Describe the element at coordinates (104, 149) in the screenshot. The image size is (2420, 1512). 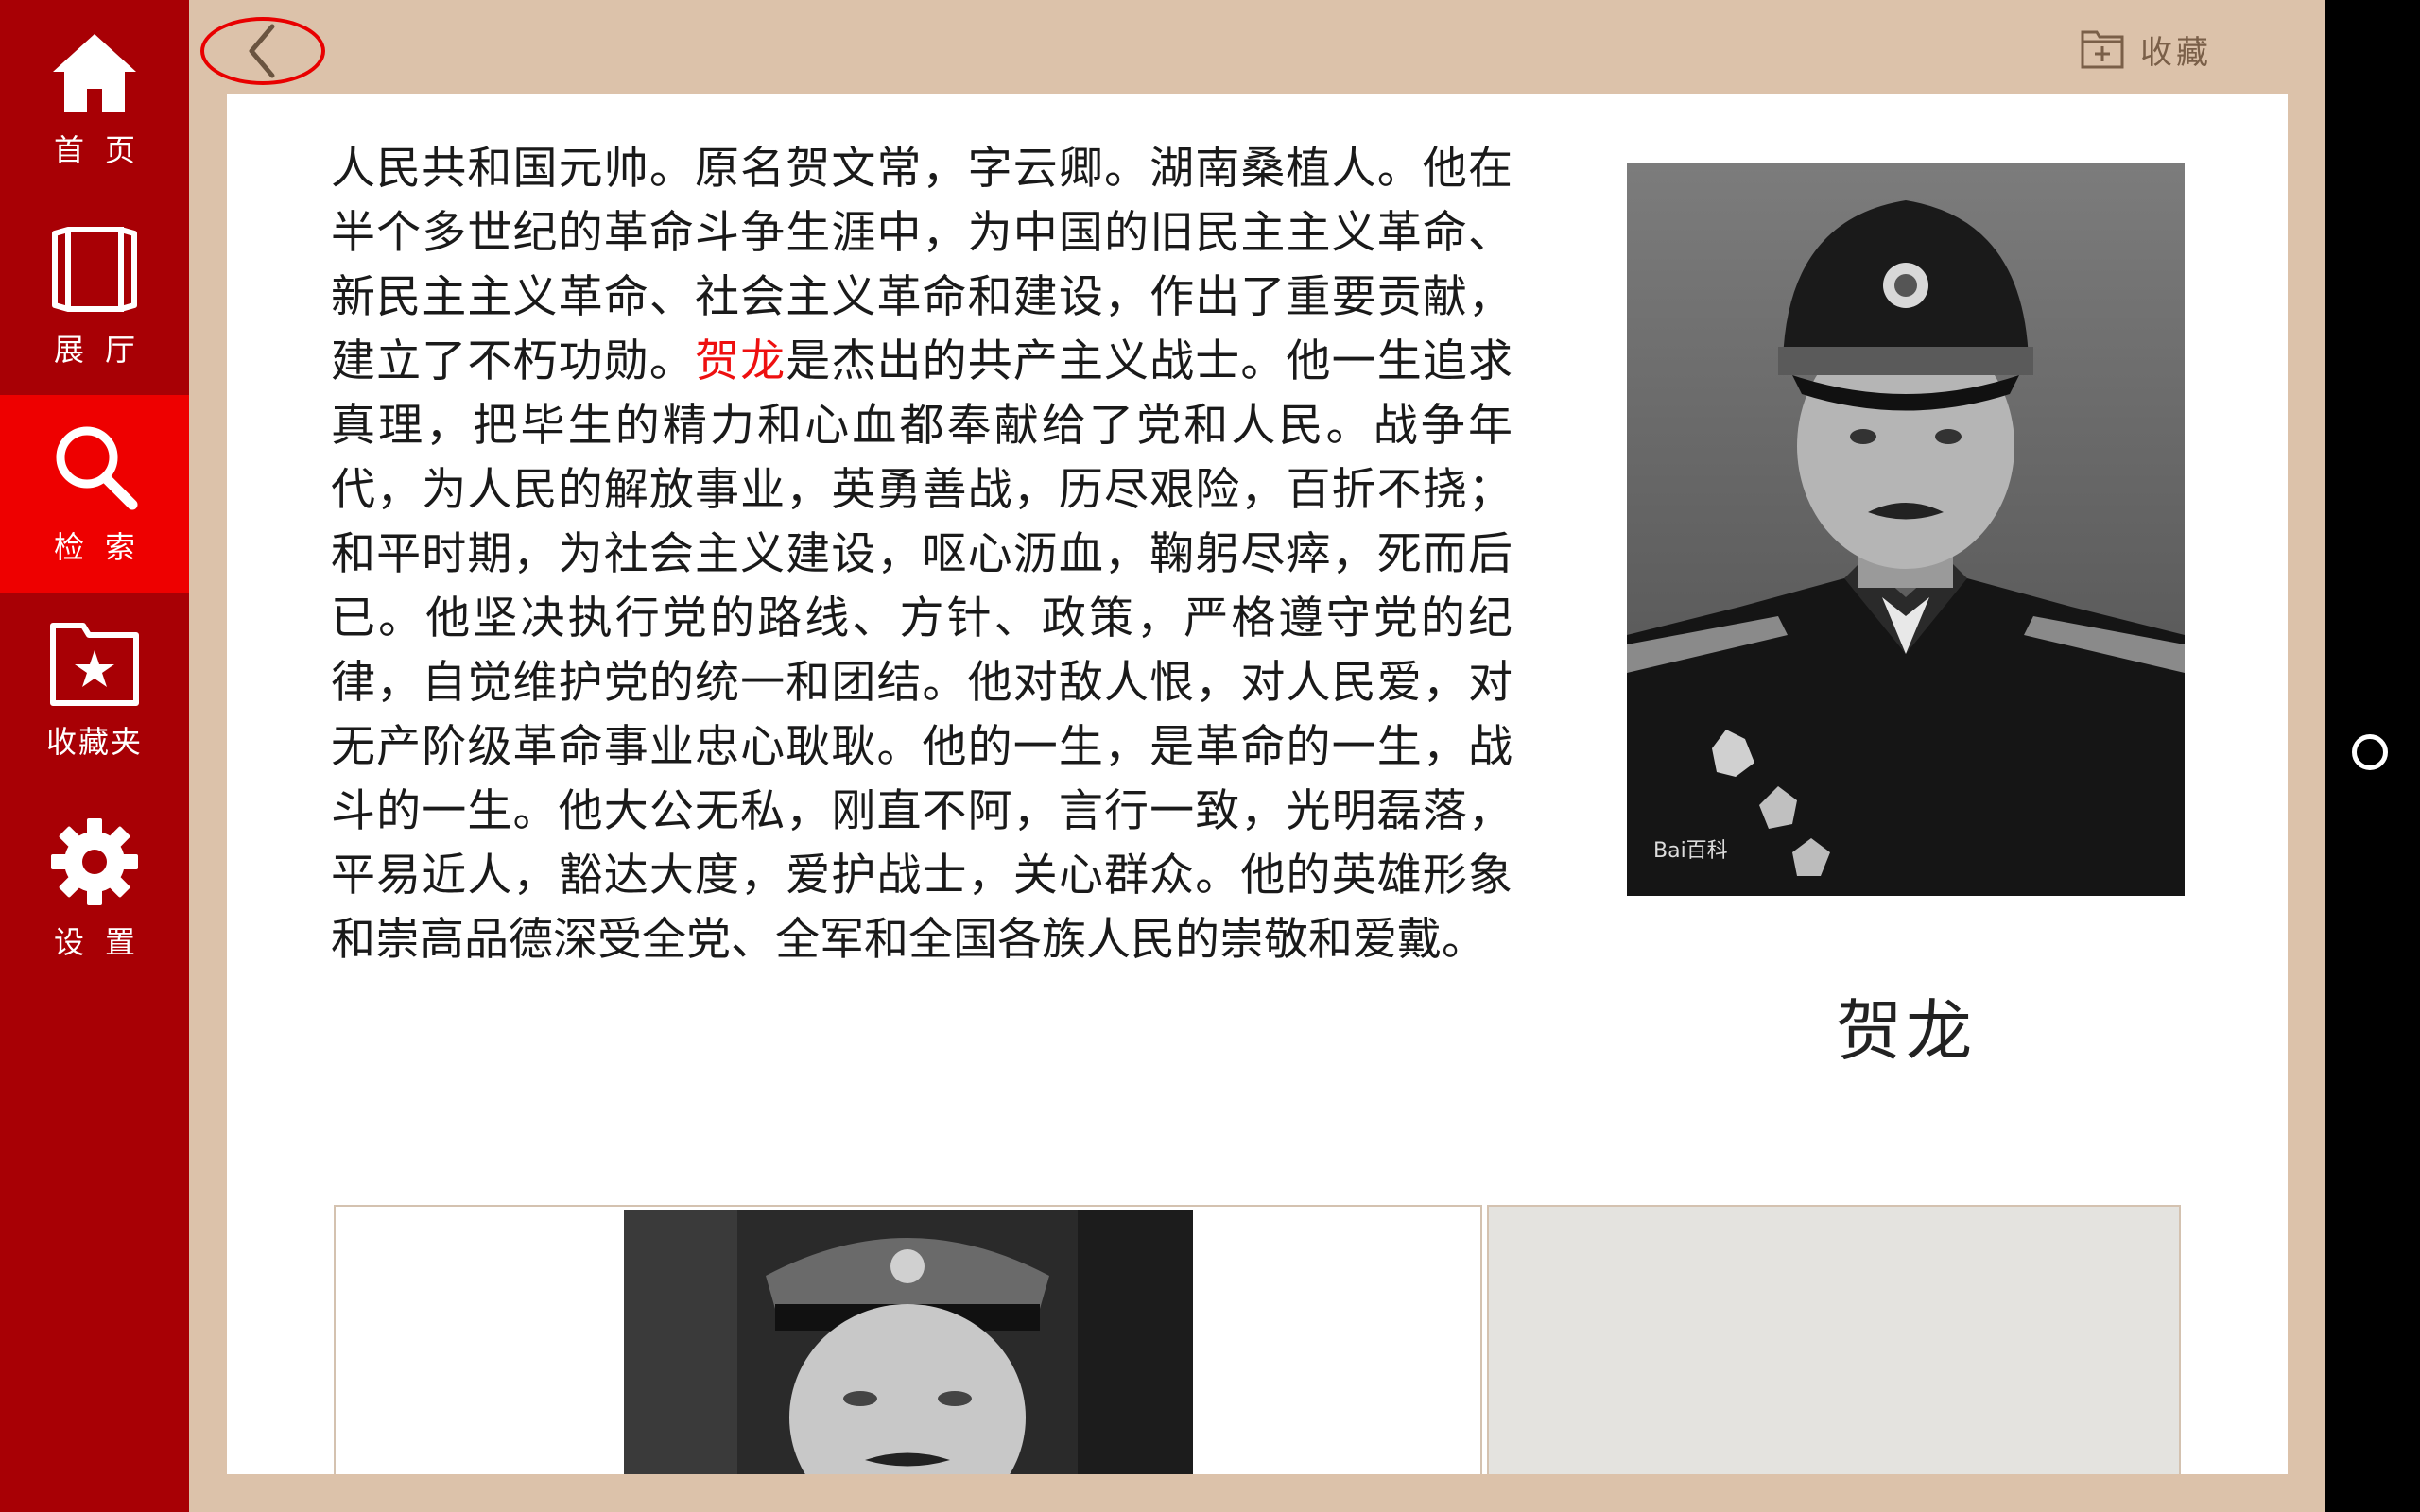
I see `nav-home-label: 首页` at that location.